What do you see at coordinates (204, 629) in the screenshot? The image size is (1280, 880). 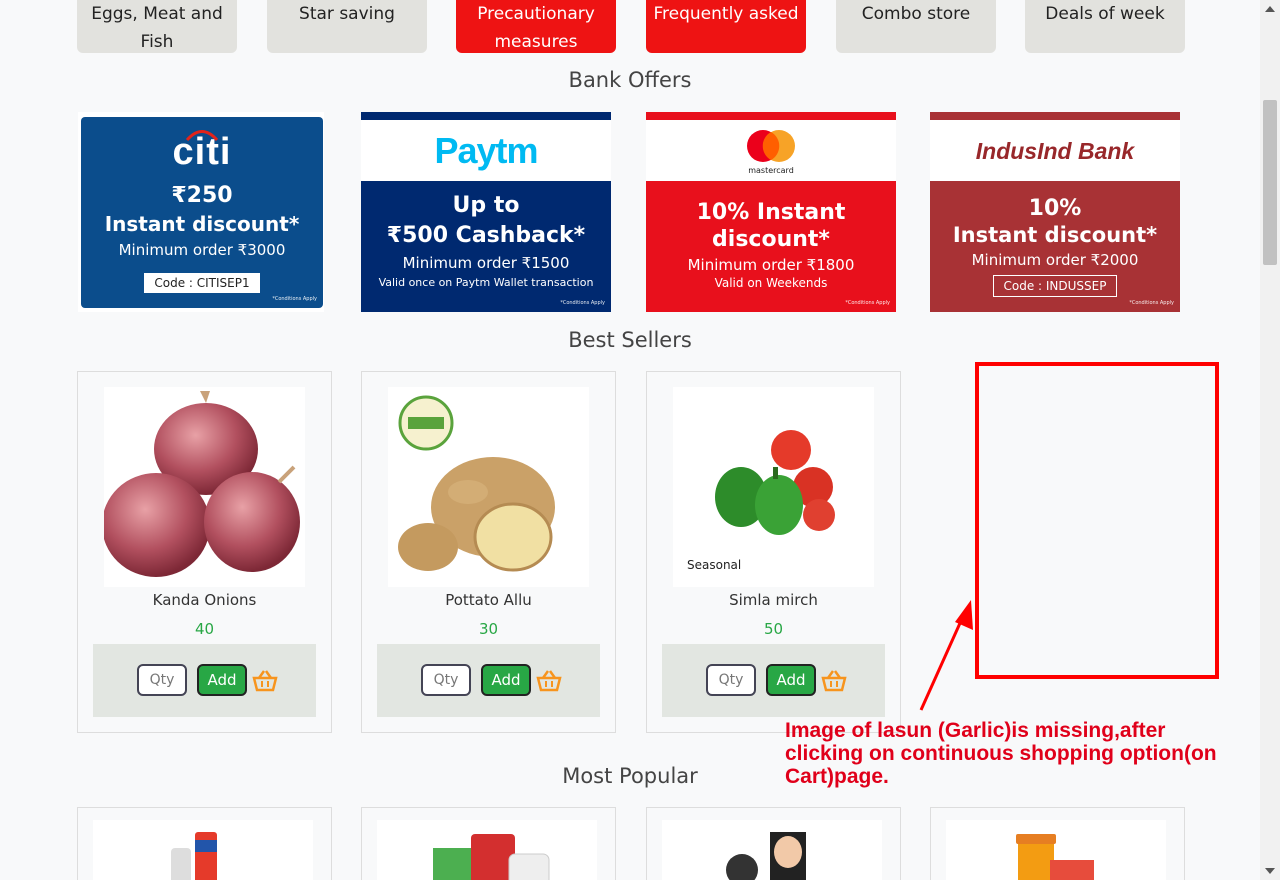 I see `product-price: 40` at bounding box center [204, 629].